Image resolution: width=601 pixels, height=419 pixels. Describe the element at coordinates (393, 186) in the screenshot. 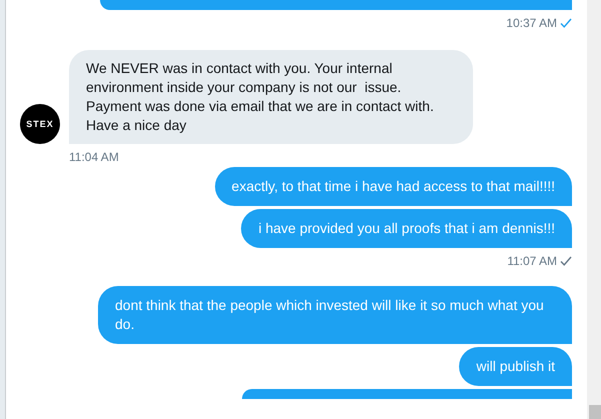

I see `message-bubble: exactly, to that time i have had access to that mail!!!!` at that location.